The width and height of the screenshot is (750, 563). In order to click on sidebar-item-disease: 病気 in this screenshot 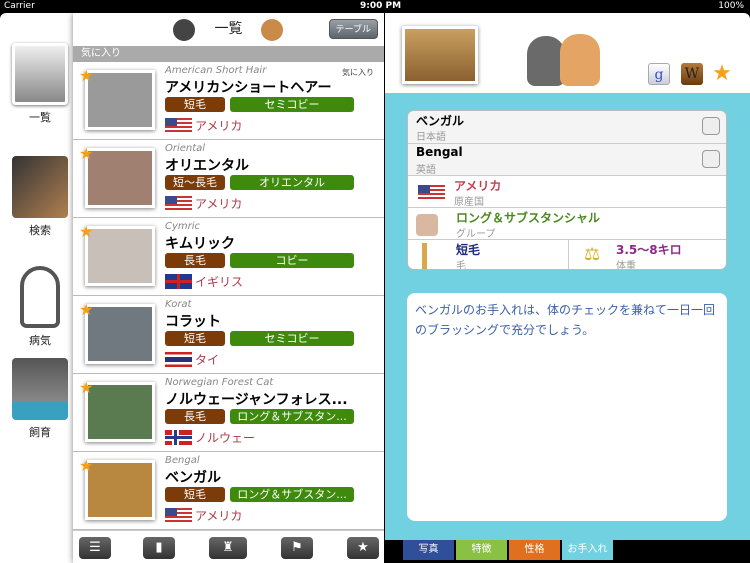, I will do `click(40, 307)`.